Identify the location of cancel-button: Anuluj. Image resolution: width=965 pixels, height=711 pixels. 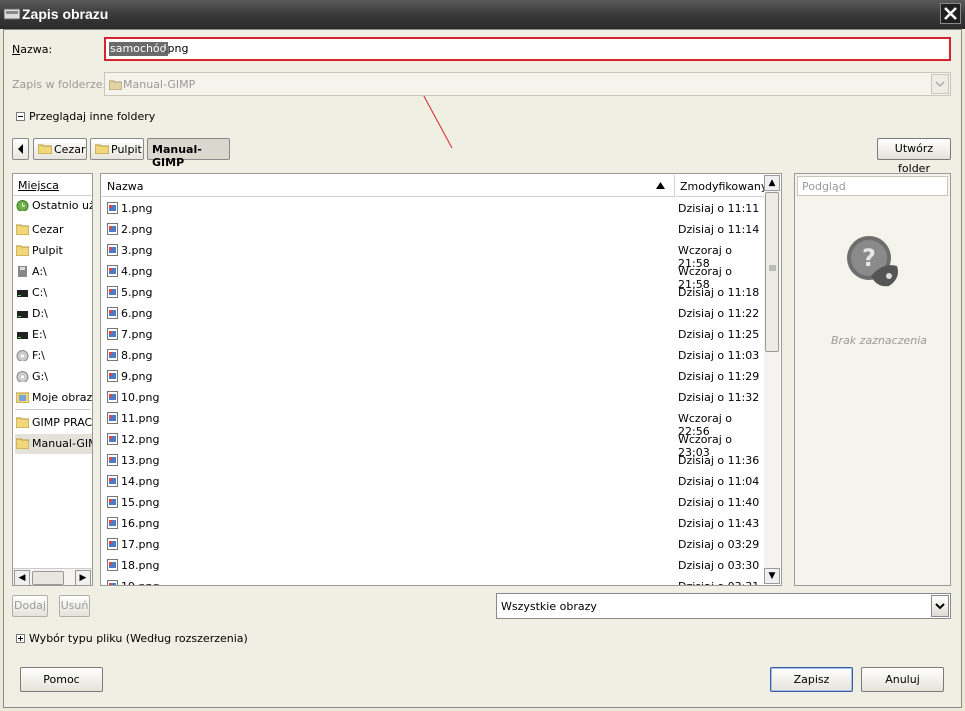
(902, 679).